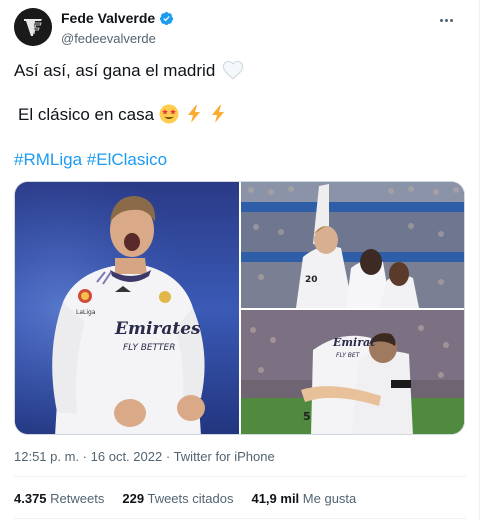  What do you see at coordinates (169, 114) in the screenshot?
I see `star-struck-emoji-icon` at bounding box center [169, 114].